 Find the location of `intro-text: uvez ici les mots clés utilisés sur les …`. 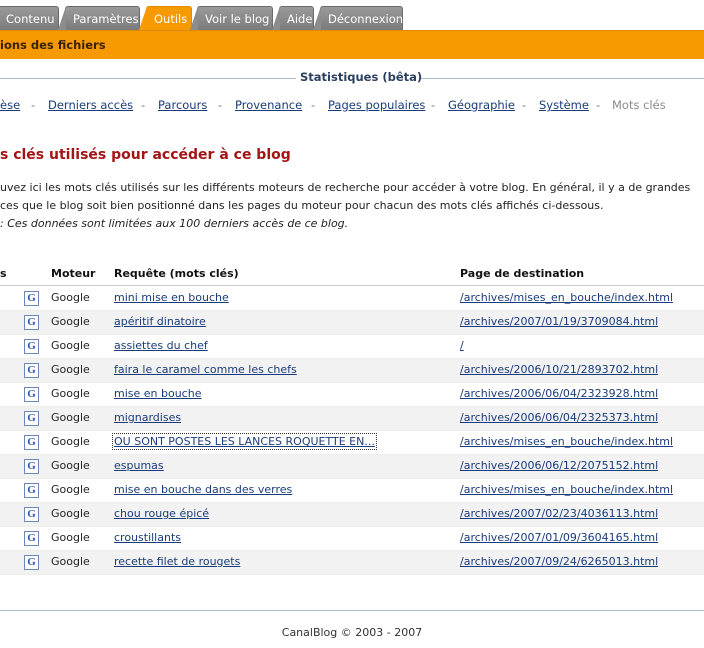

intro-text: uvez ici les mots clés utilisés sur les … is located at coordinates (352, 207).